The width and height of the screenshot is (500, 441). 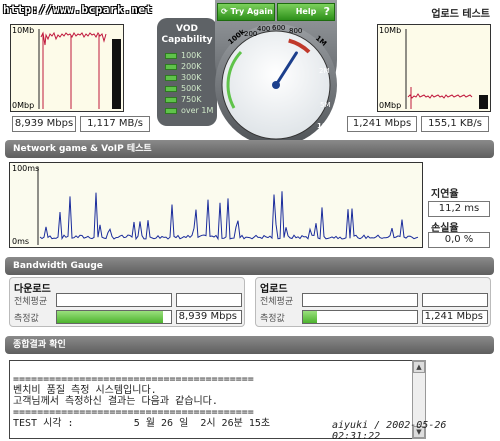 I want to click on download-bandwidth-panel: 다운로드 전체평균 측정값 8,939 Mbps, so click(x=127, y=302).